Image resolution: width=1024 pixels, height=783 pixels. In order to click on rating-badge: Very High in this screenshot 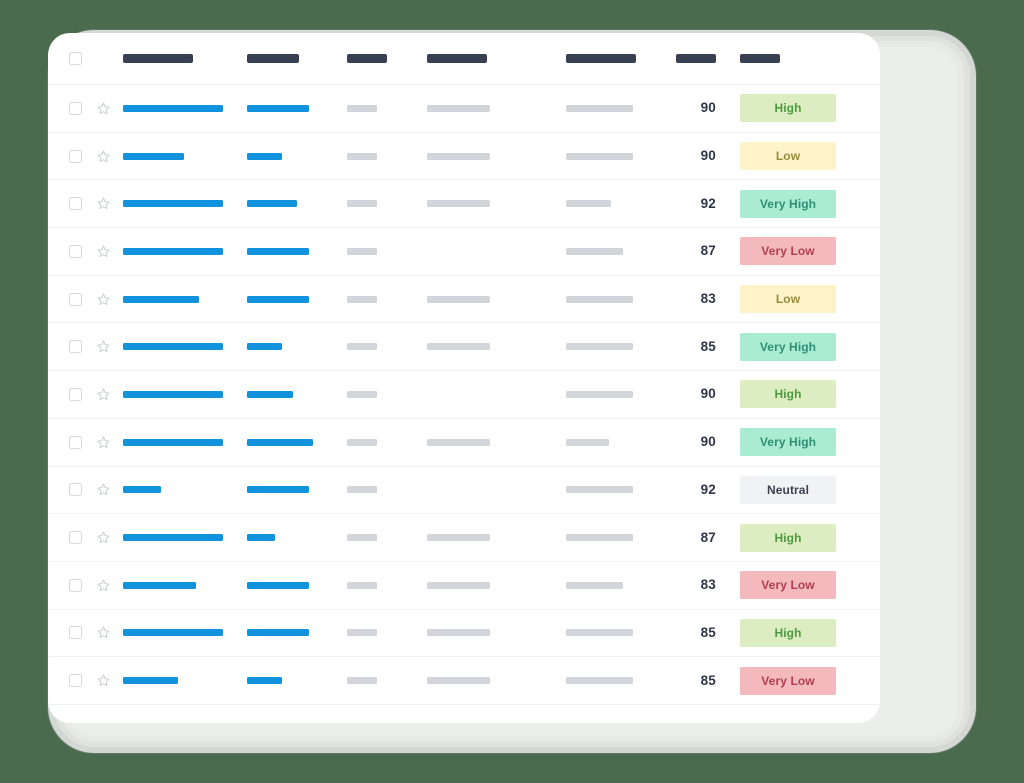, I will do `click(788, 203)`.